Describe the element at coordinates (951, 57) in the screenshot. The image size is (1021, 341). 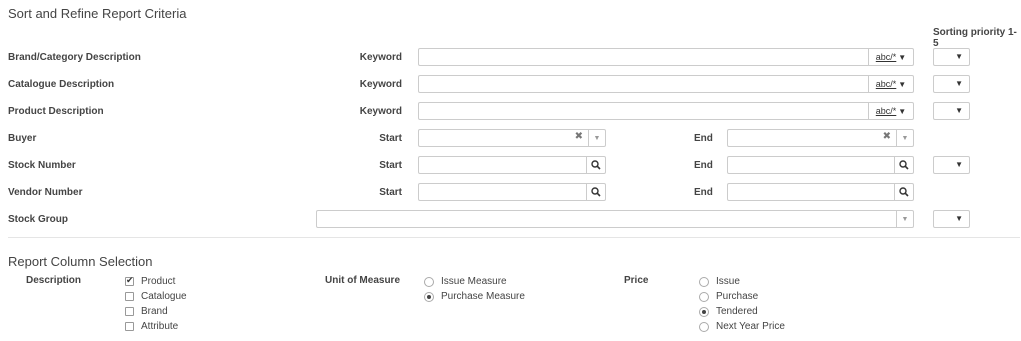
I see `brand-sort-select: ▼` at that location.